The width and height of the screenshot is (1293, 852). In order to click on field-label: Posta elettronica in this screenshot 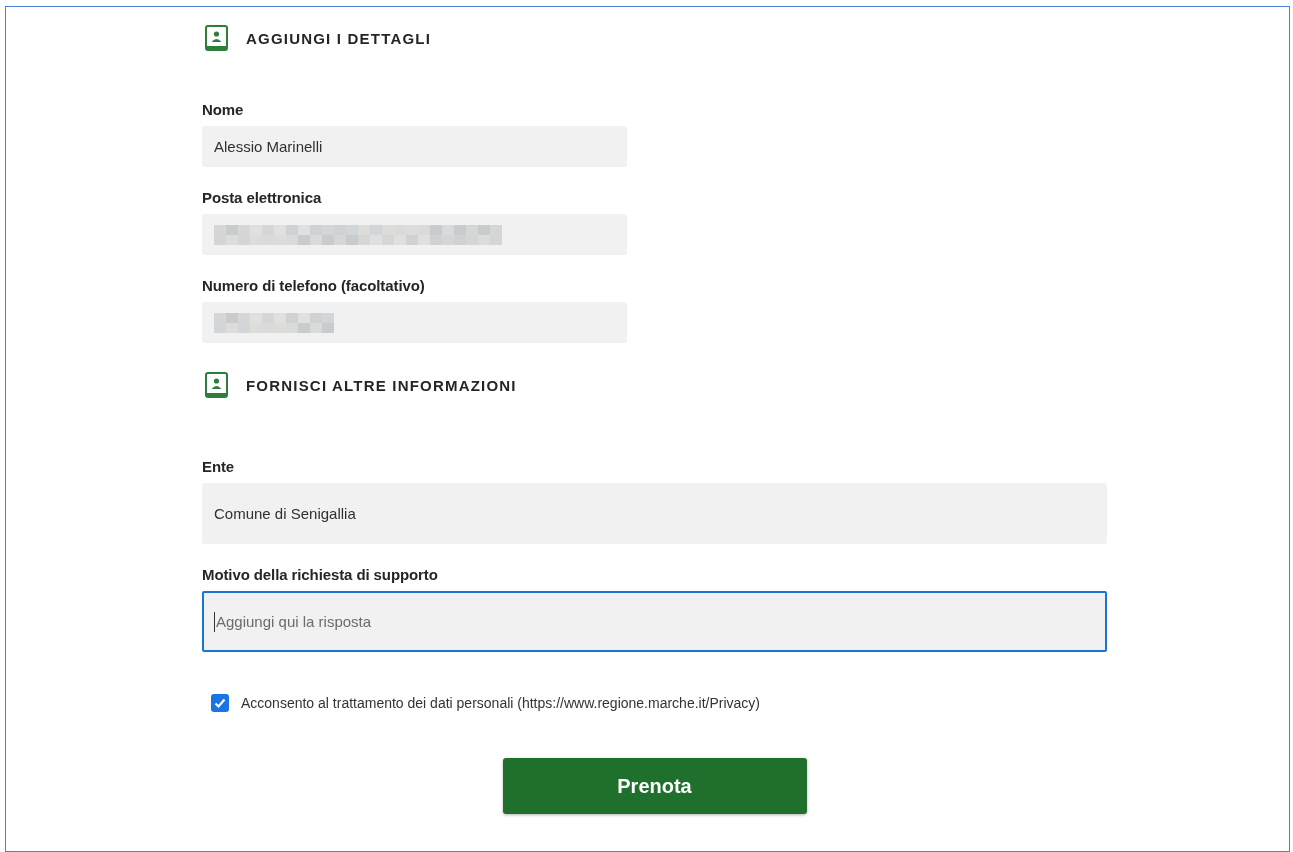, I will do `click(262, 197)`.